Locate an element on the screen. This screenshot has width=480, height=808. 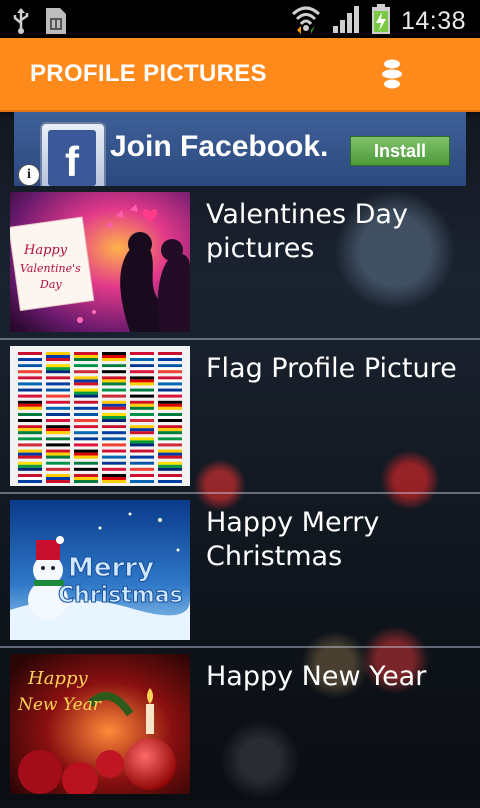
signal-icon is located at coordinates (346, 21).